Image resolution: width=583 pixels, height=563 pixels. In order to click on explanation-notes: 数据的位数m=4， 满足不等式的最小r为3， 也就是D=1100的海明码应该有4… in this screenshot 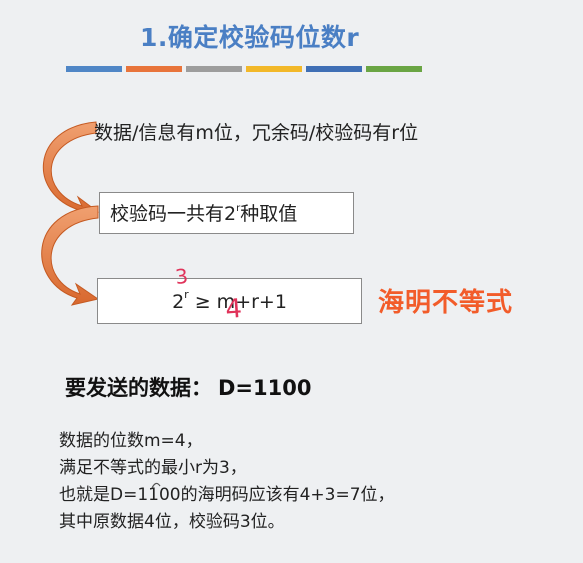, I will do `click(227, 482)`.